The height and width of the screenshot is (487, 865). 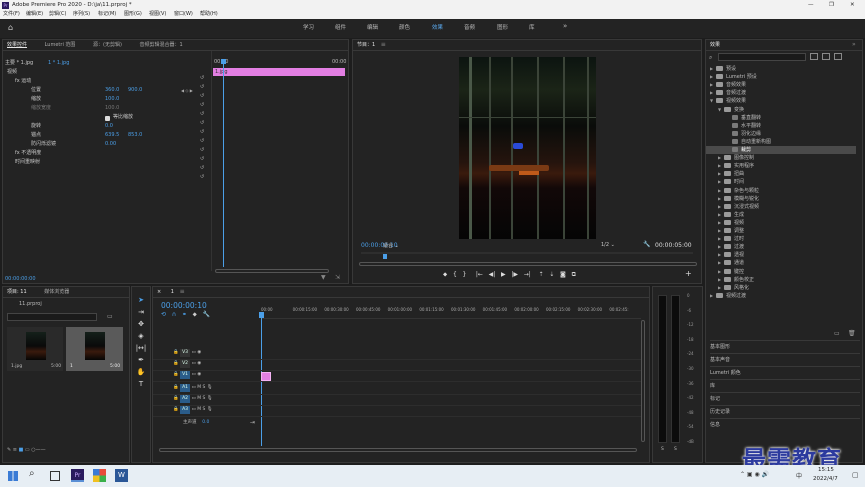 What do you see at coordinates (608, 245) in the screenshot?
I see `resolution-dropdown: 1/2 ⌄` at bounding box center [608, 245].